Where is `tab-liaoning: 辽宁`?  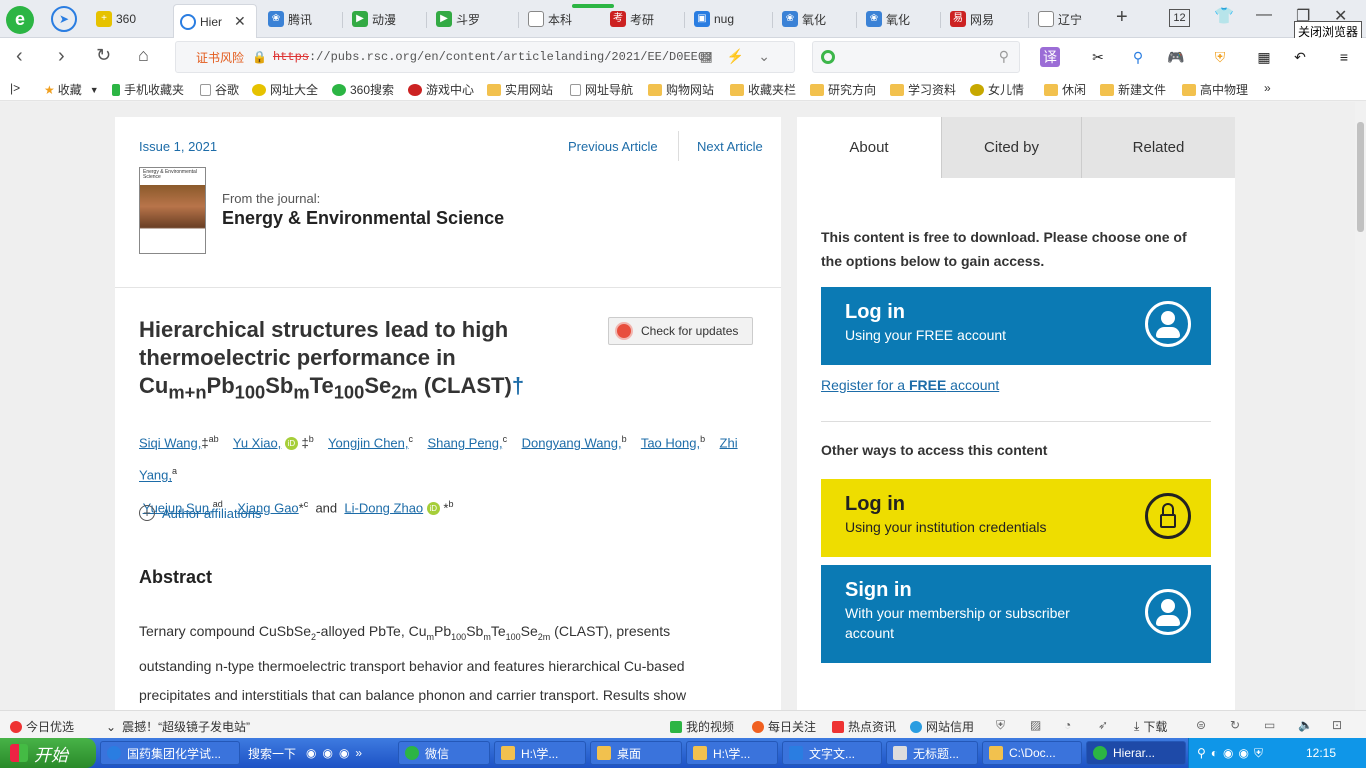 tab-liaoning: 辽宁 is located at coordinates (1071, 19).